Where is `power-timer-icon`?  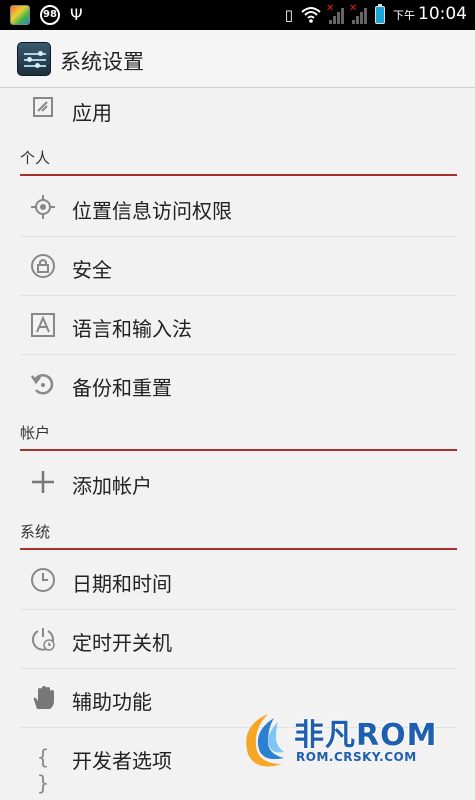 power-timer-icon is located at coordinates (43, 639).